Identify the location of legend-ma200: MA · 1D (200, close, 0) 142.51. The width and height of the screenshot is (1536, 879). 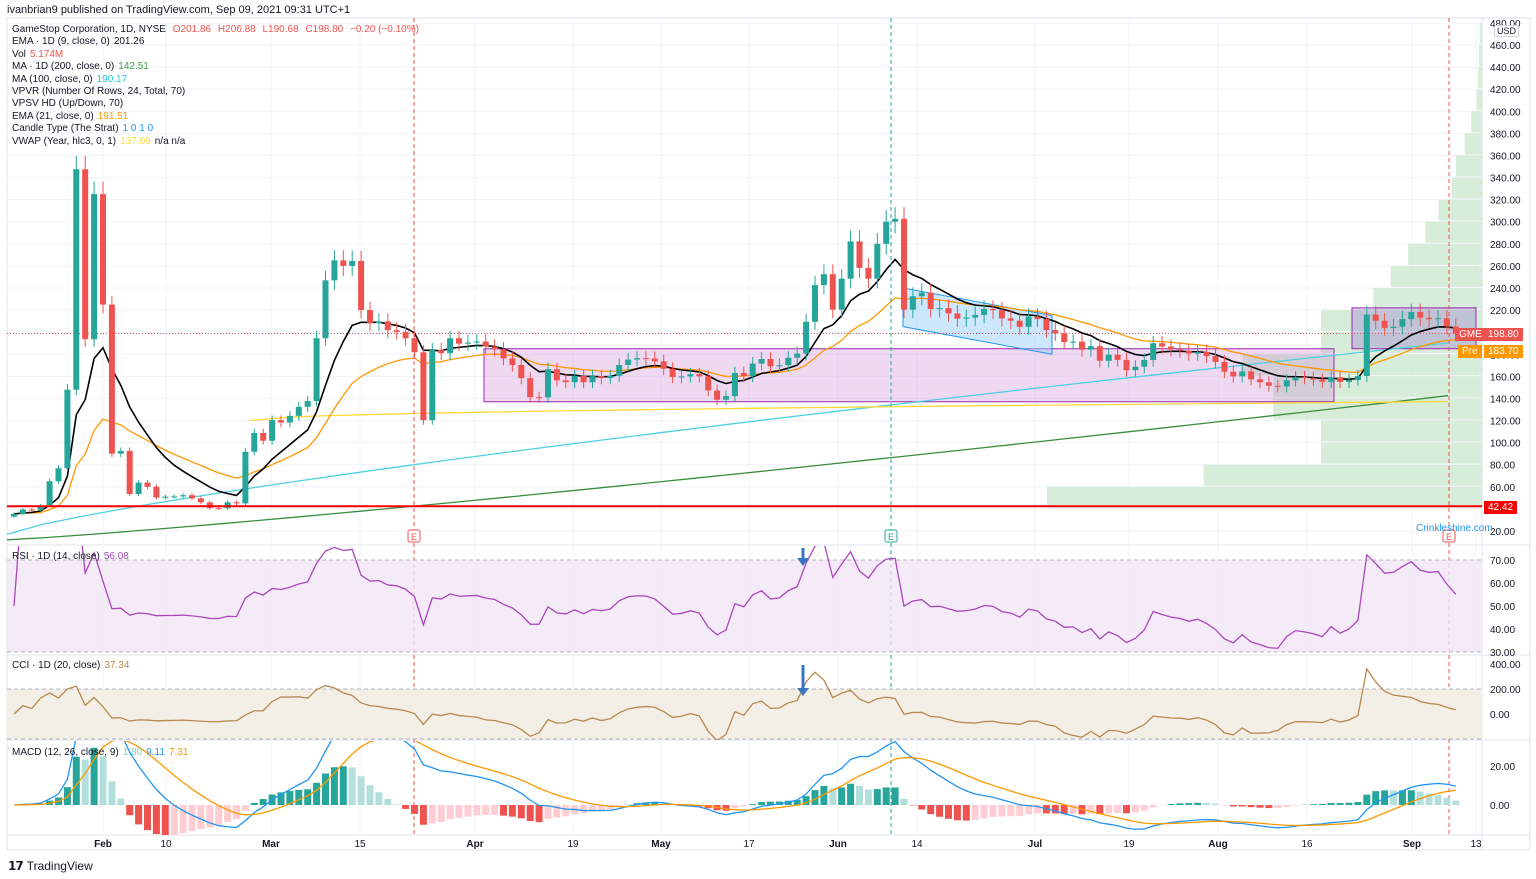
(215, 67).